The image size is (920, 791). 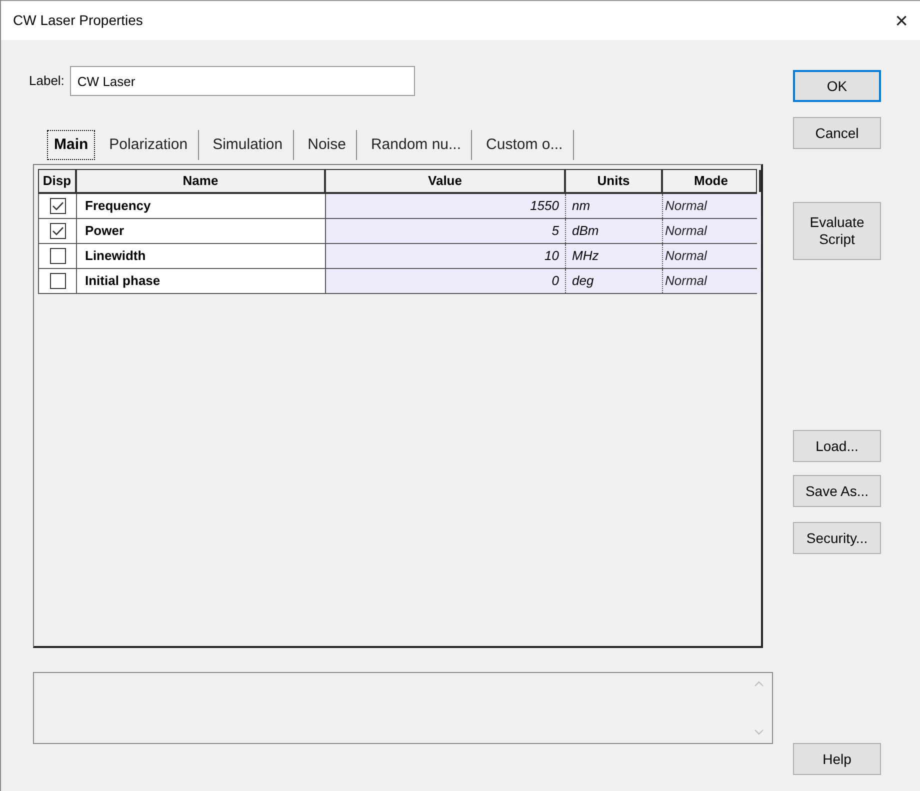 What do you see at coordinates (58, 181) in the screenshot?
I see `column-header: Disp` at bounding box center [58, 181].